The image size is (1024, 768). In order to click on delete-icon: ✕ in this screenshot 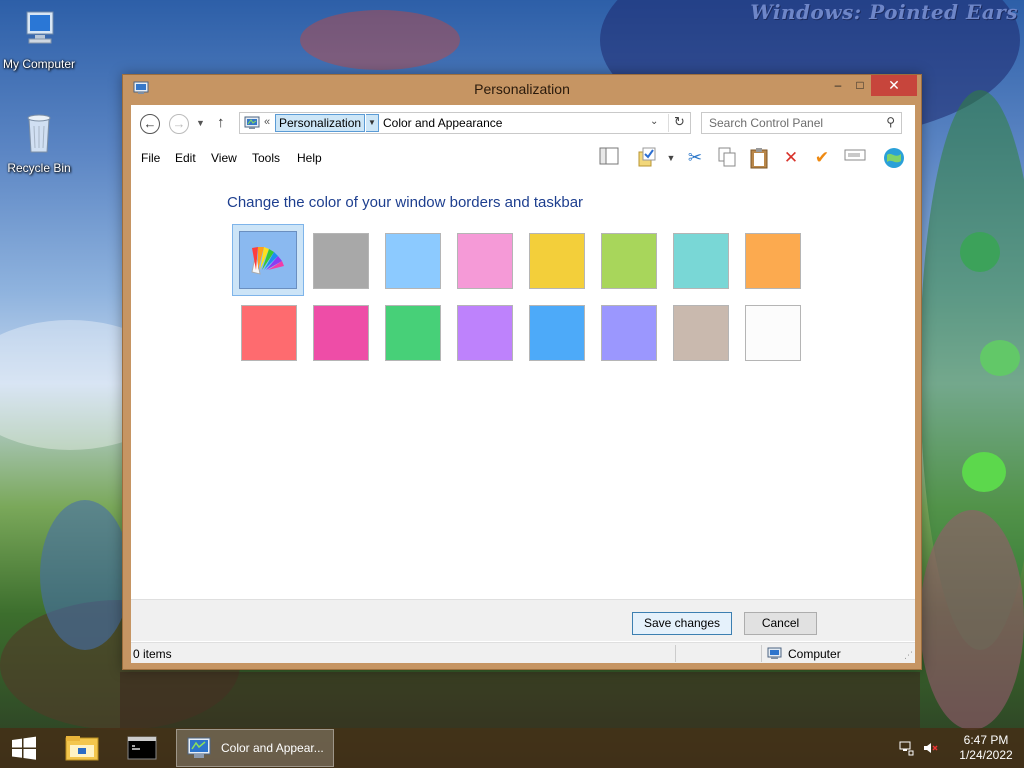, I will do `click(791, 158)`.